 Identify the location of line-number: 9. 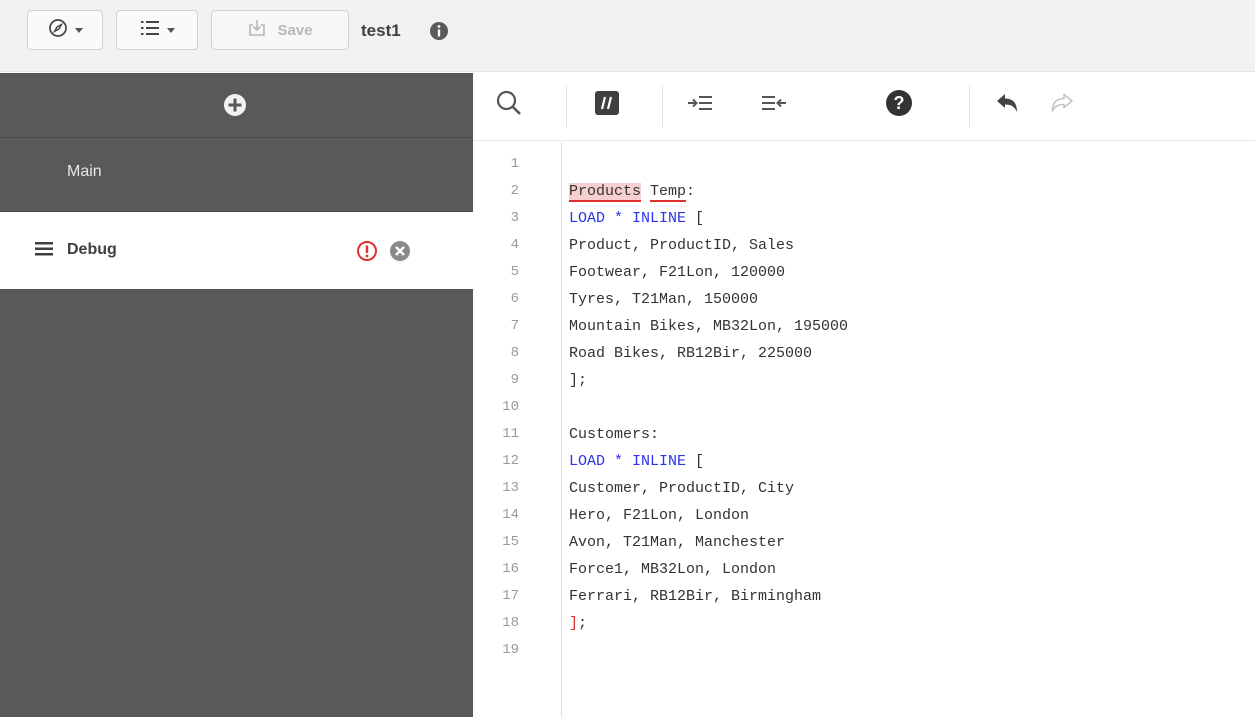
(514, 380).